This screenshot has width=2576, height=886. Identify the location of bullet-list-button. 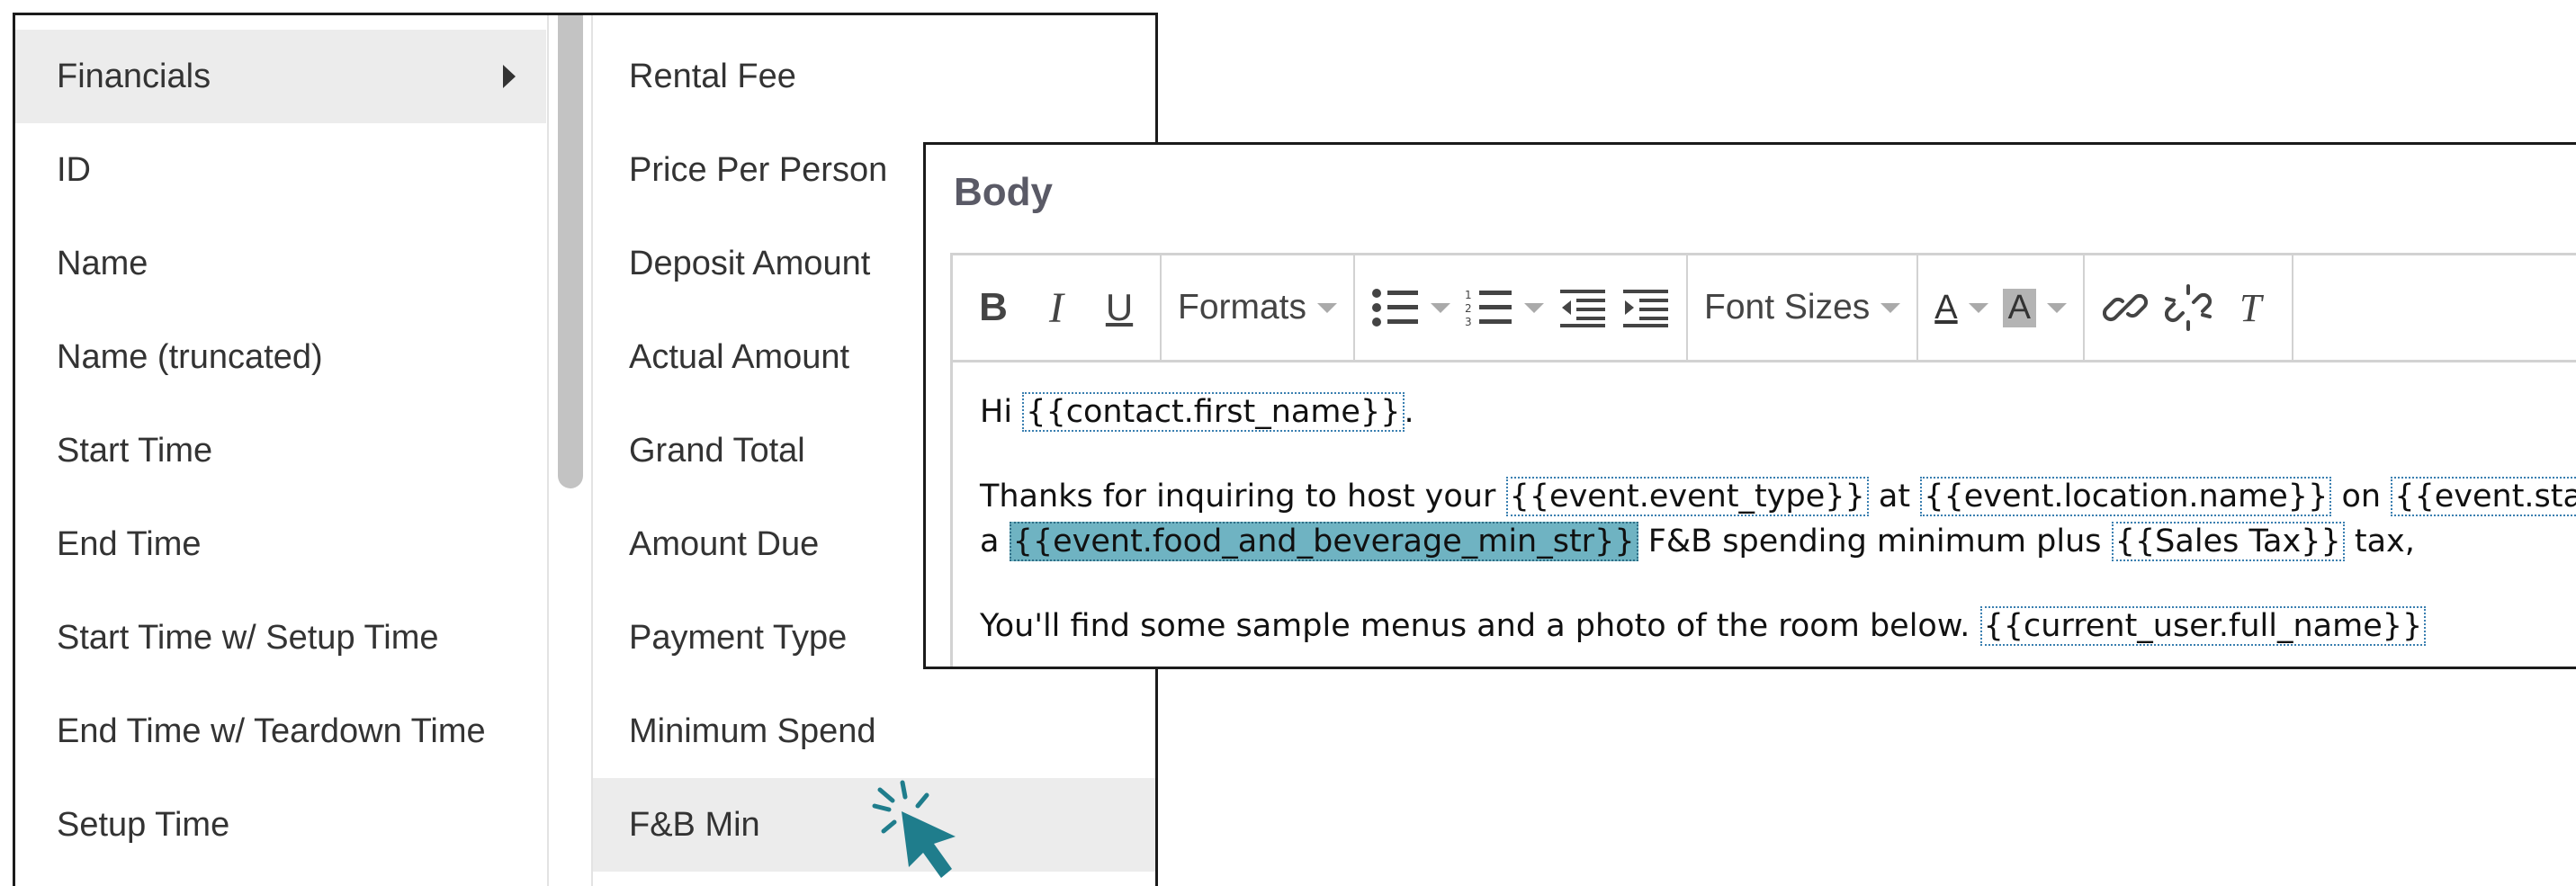
(1411, 307).